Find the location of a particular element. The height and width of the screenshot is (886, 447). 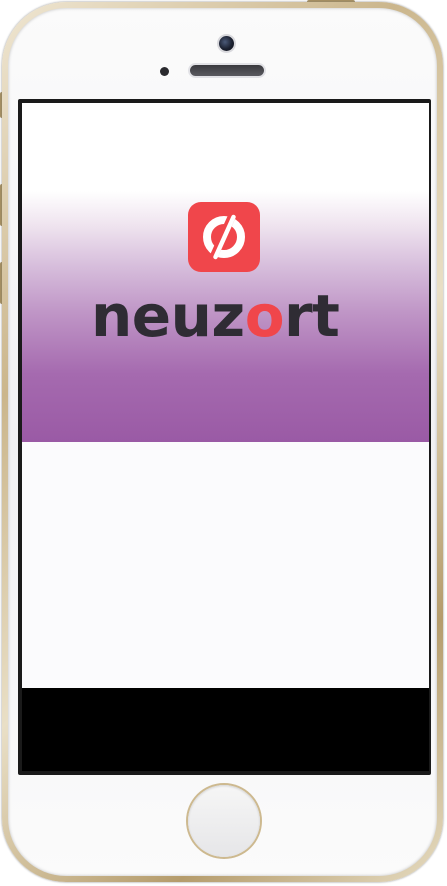

home-button is located at coordinates (224, 821).